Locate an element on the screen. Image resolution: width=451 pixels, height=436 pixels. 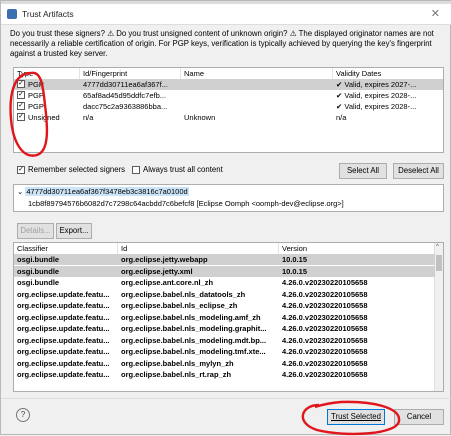
column-header-validity: Validity Dates is located at coordinates (388, 73).